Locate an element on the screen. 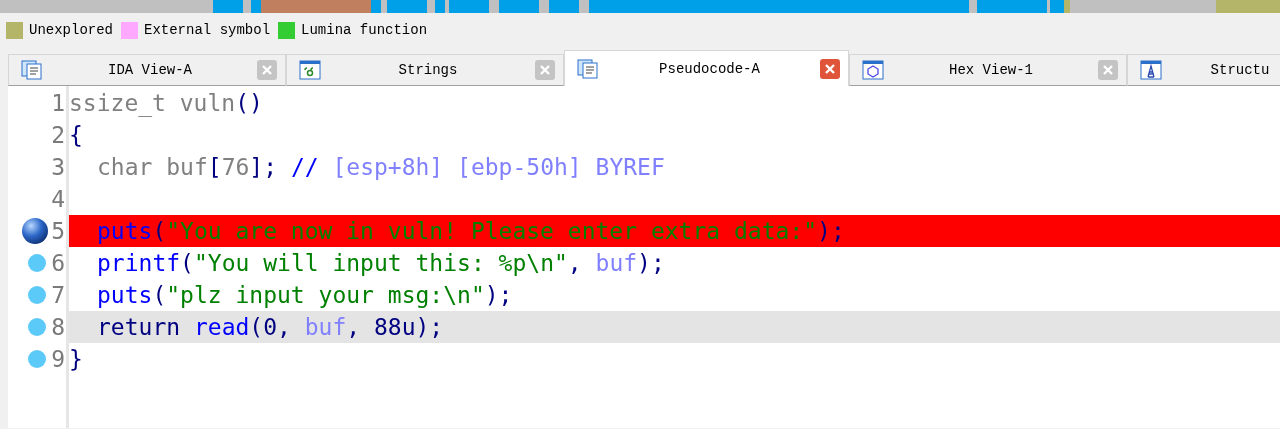  tab-label: Hex View-1 is located at coordinates (991, 70).